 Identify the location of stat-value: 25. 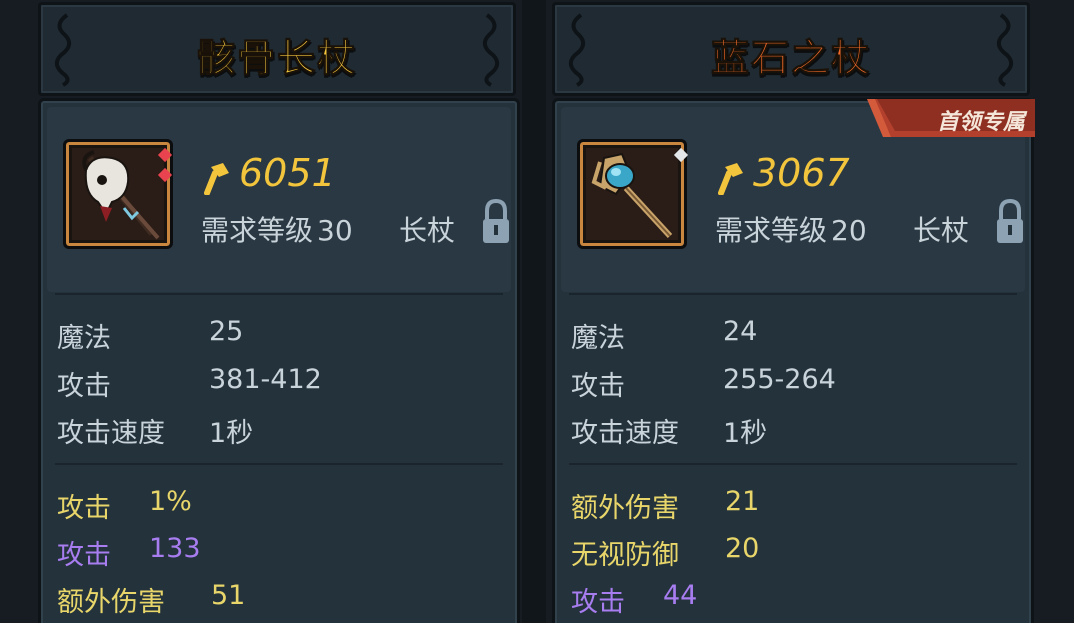
(226, 331).